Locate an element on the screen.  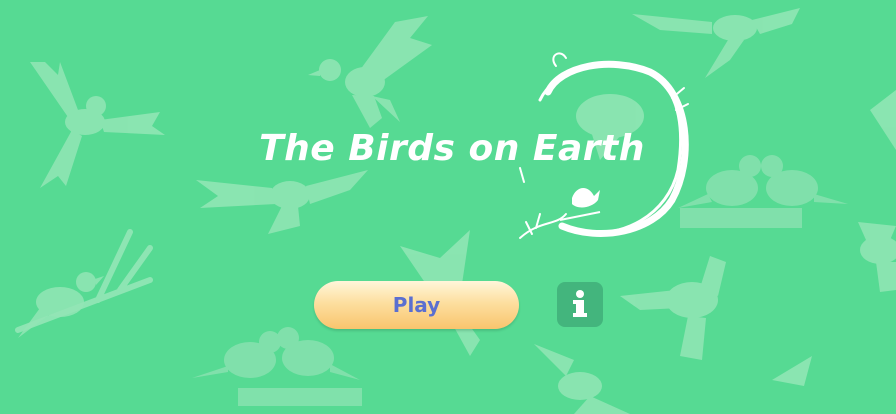
play-button: Play is located at coordinates (416, 305).